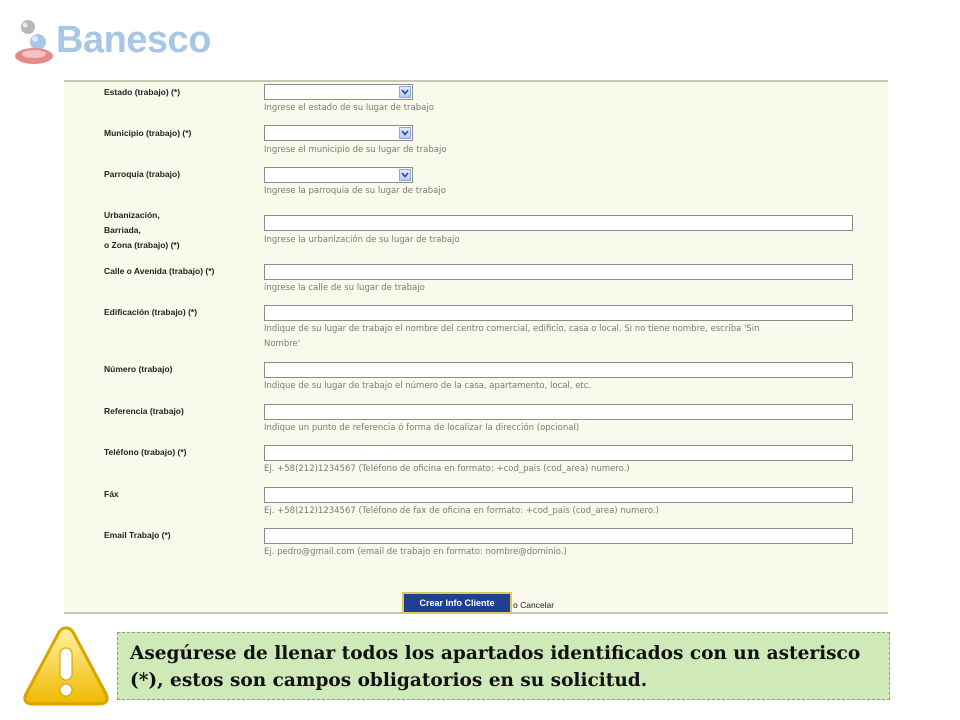 This screenshot has height=720, width=960. What do you see at coordinates (34, 42) in the screenshot?
I see `banesco-logo-icon` at bounding box center [34, 42].